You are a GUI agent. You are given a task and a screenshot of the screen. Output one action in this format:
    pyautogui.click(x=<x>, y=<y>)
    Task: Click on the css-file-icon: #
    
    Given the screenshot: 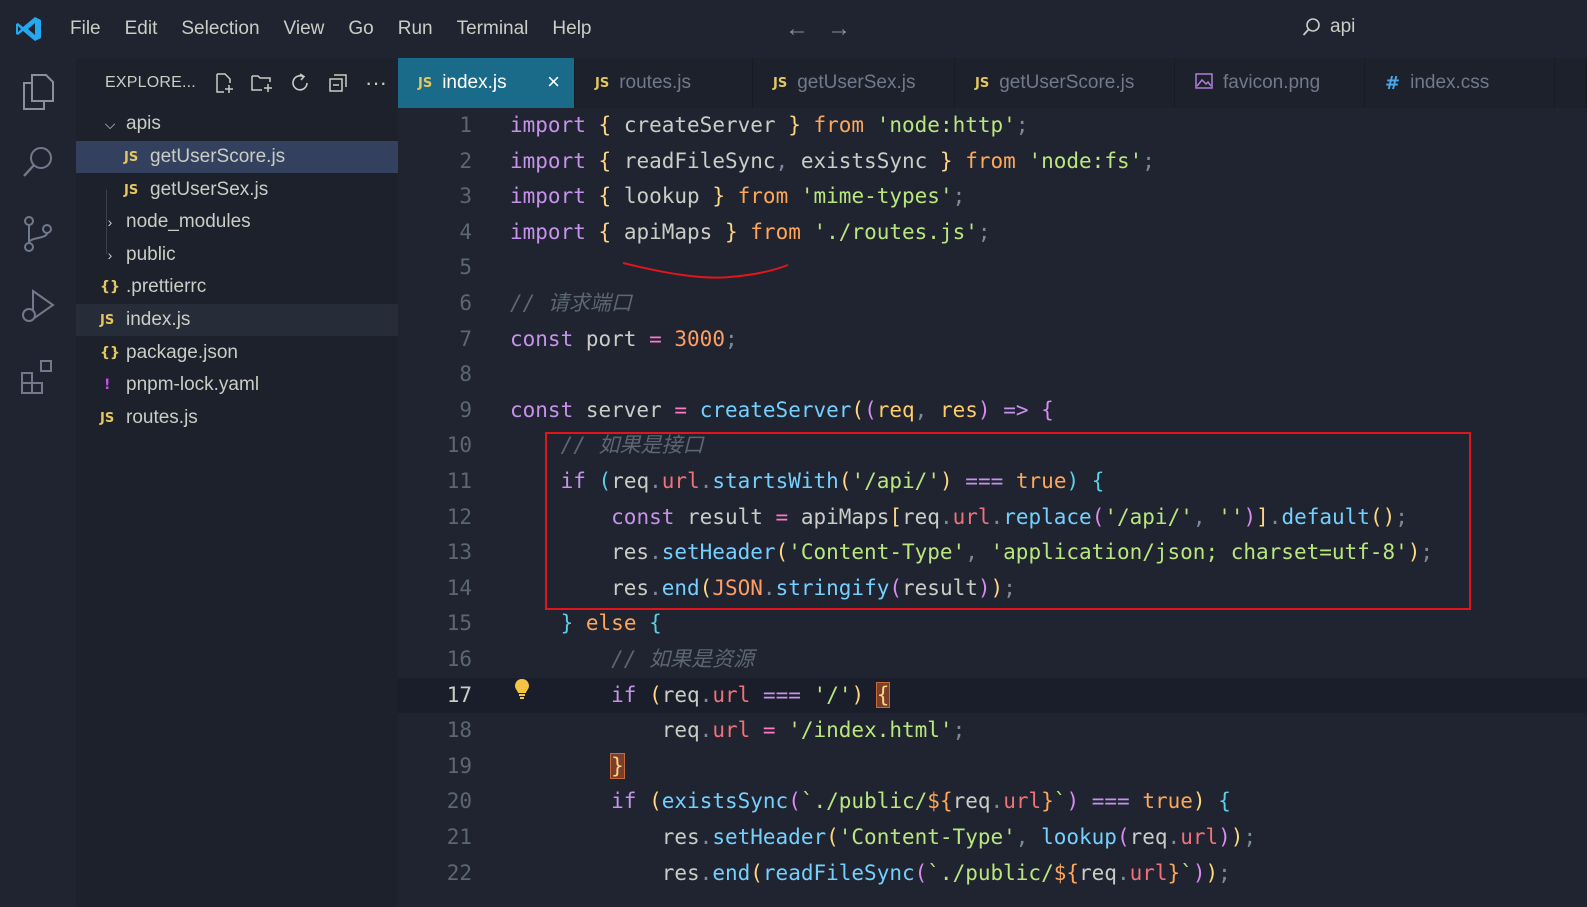 What is the action you would take?
    pyautogui.click(x=1393, y=83)
    